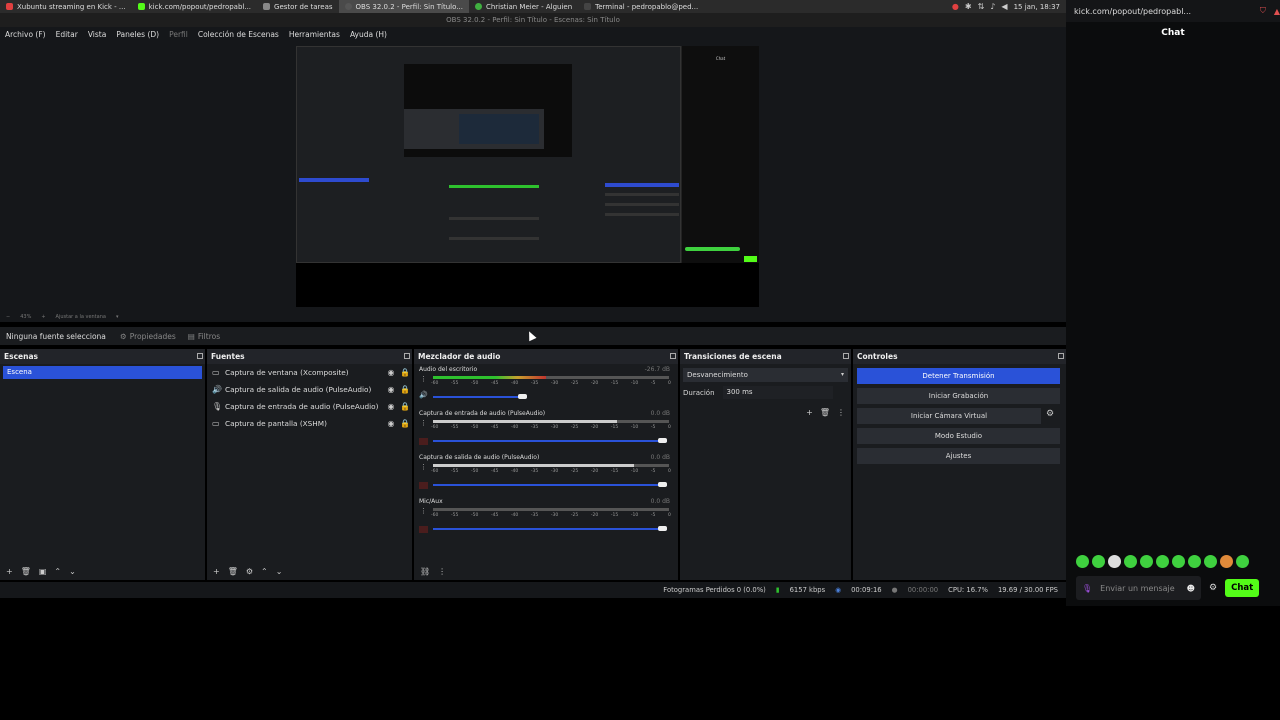 The image size is (1280, 720). I want to click on duration-input: 300 ms, so click(777, 392).